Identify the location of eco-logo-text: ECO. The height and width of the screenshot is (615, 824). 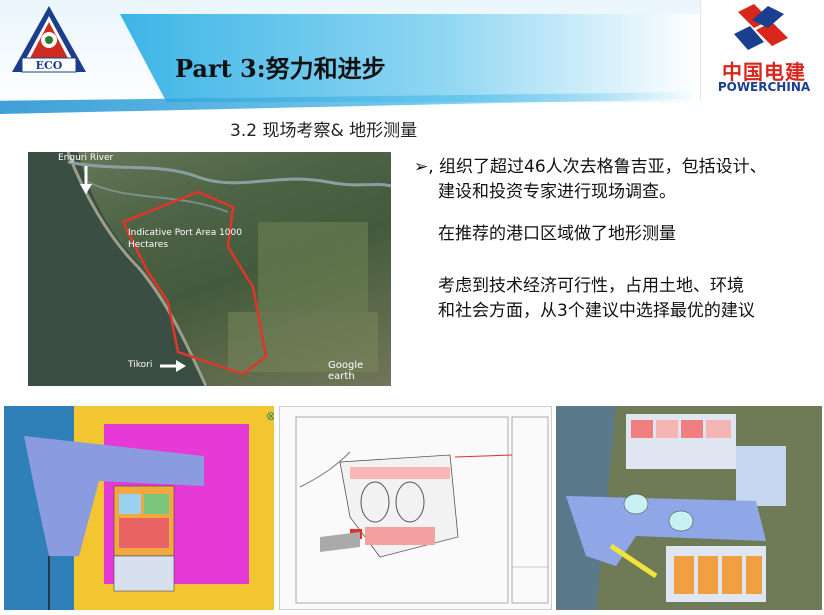
(49, 65).